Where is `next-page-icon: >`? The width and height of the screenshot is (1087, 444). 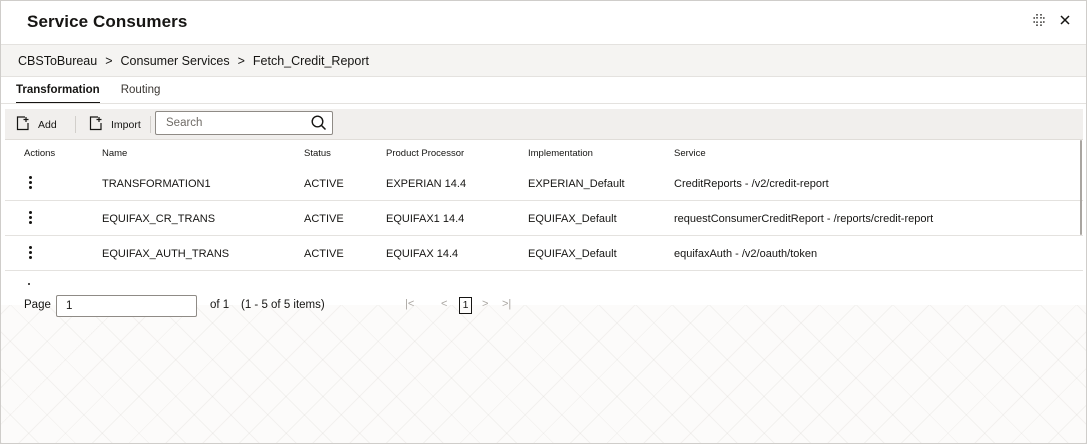
next-page-icon: > is located at coordinates (485, 304).